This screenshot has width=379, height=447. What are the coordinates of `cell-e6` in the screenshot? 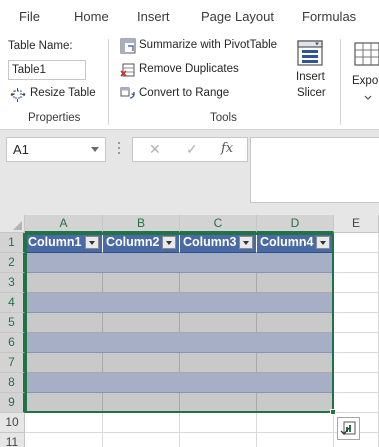 It's located at (356, 343).